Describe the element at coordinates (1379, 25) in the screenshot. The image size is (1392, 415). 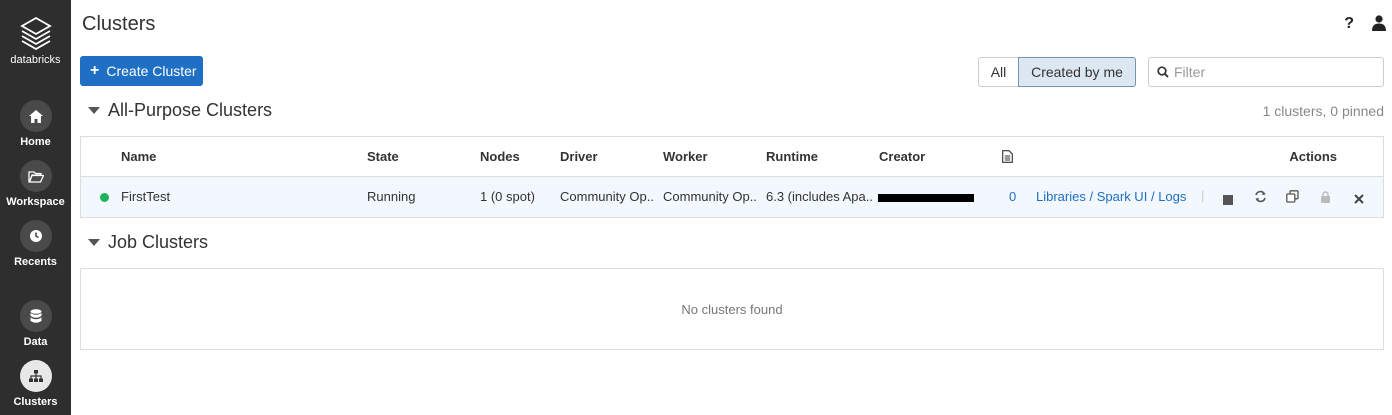
I see `user-icon` at that location.